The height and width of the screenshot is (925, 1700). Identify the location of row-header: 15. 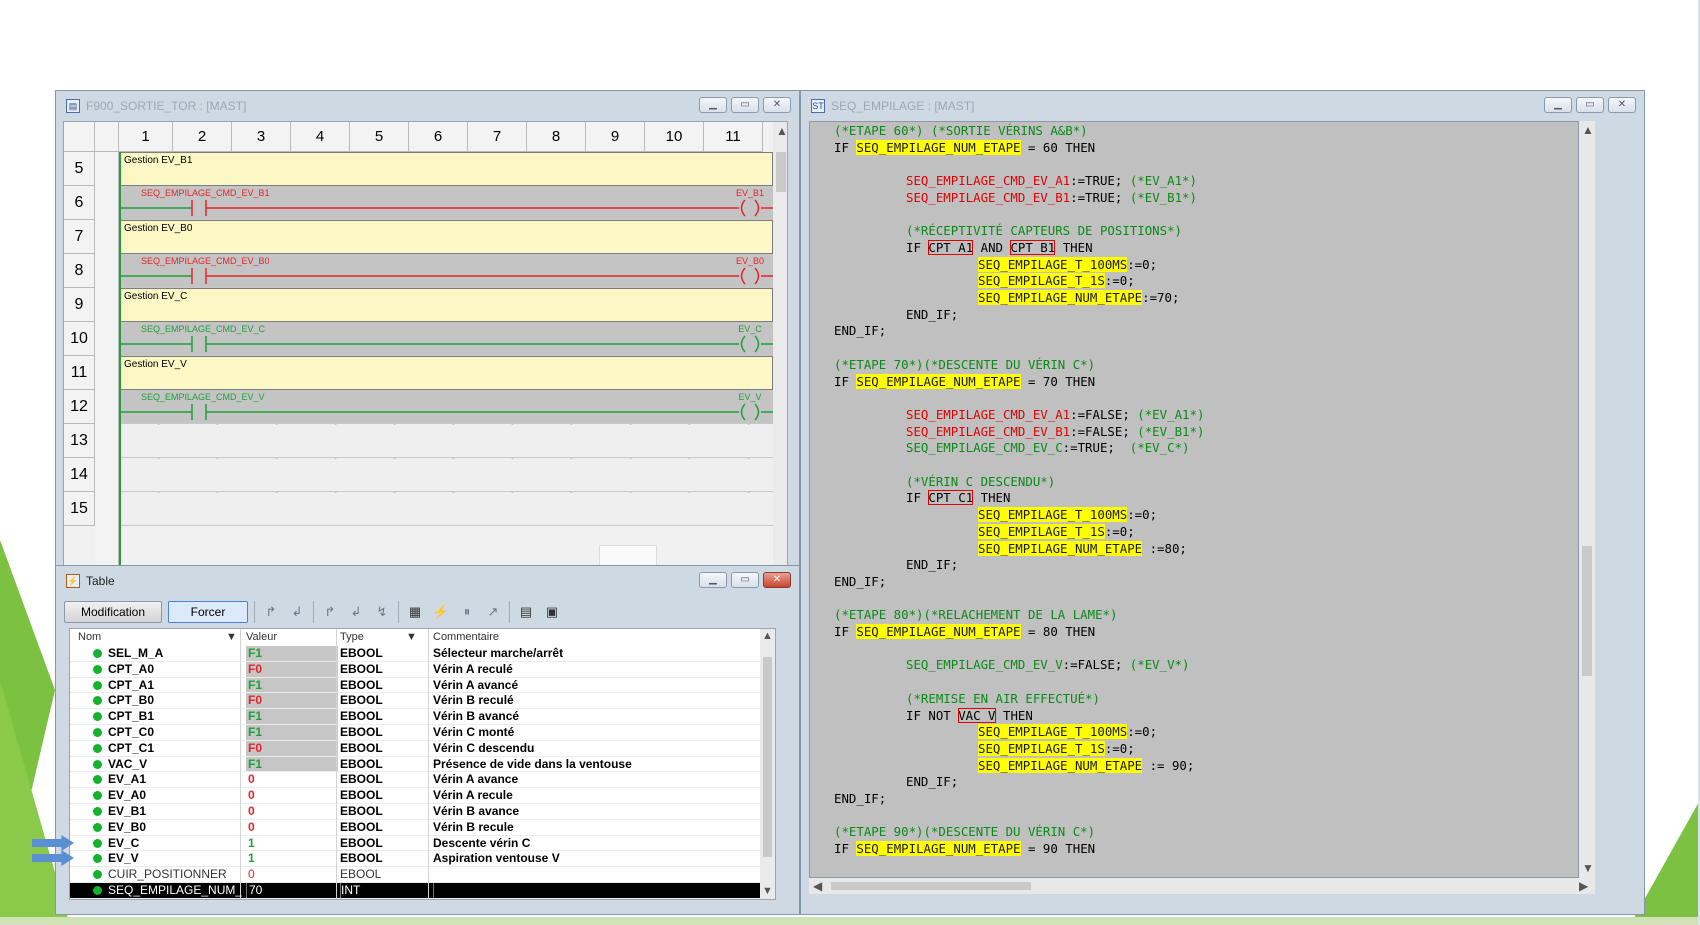
(79, 509).